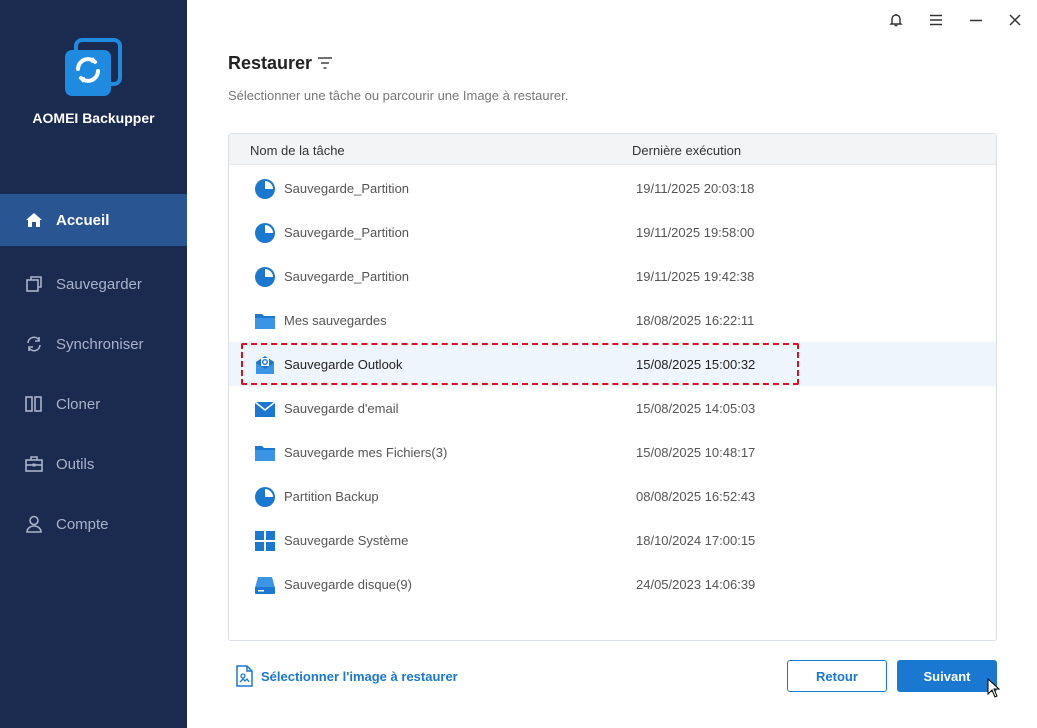 The image size is (1037, 728). Describe the element at coordinates (976, 20) in the screenshot. I see `minimize-icon` at that location.